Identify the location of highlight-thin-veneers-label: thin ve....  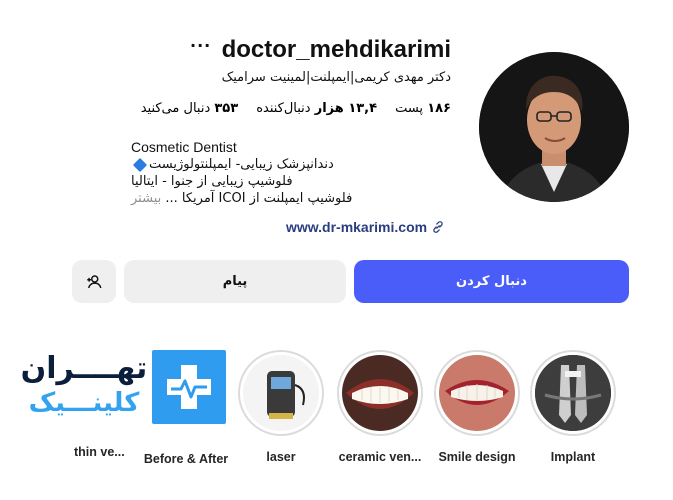
(99, 452).